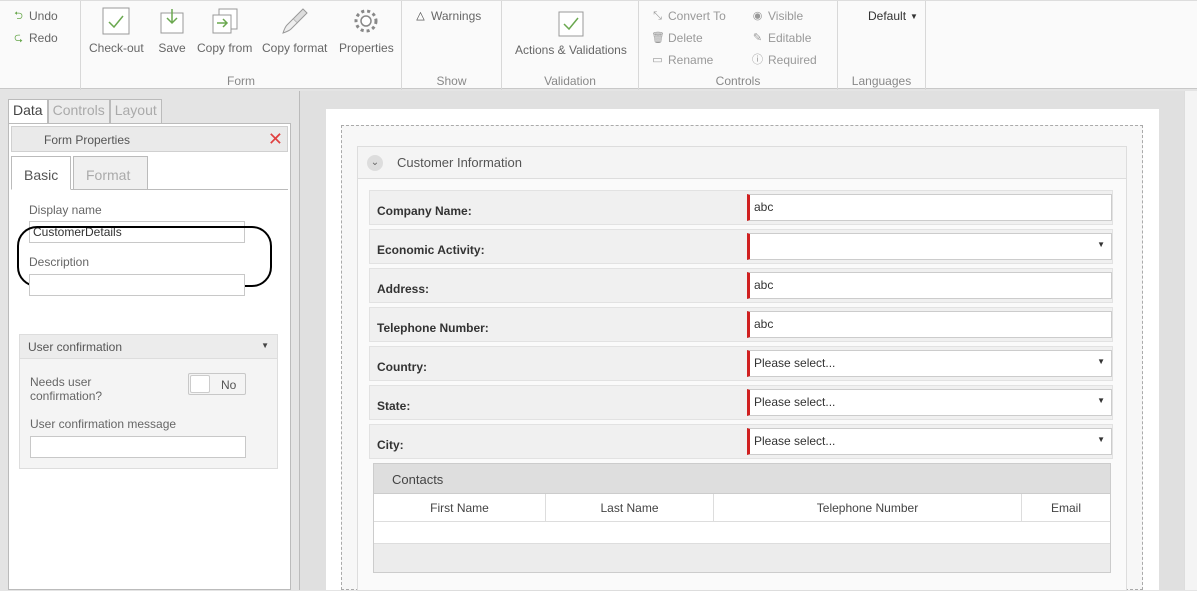 This screenshot has height=591, width=1197. Describe the element at coordinates (66, 389) in the screenshot. I see `needs-confirmation-label: Needs user confirmation?` at that location.